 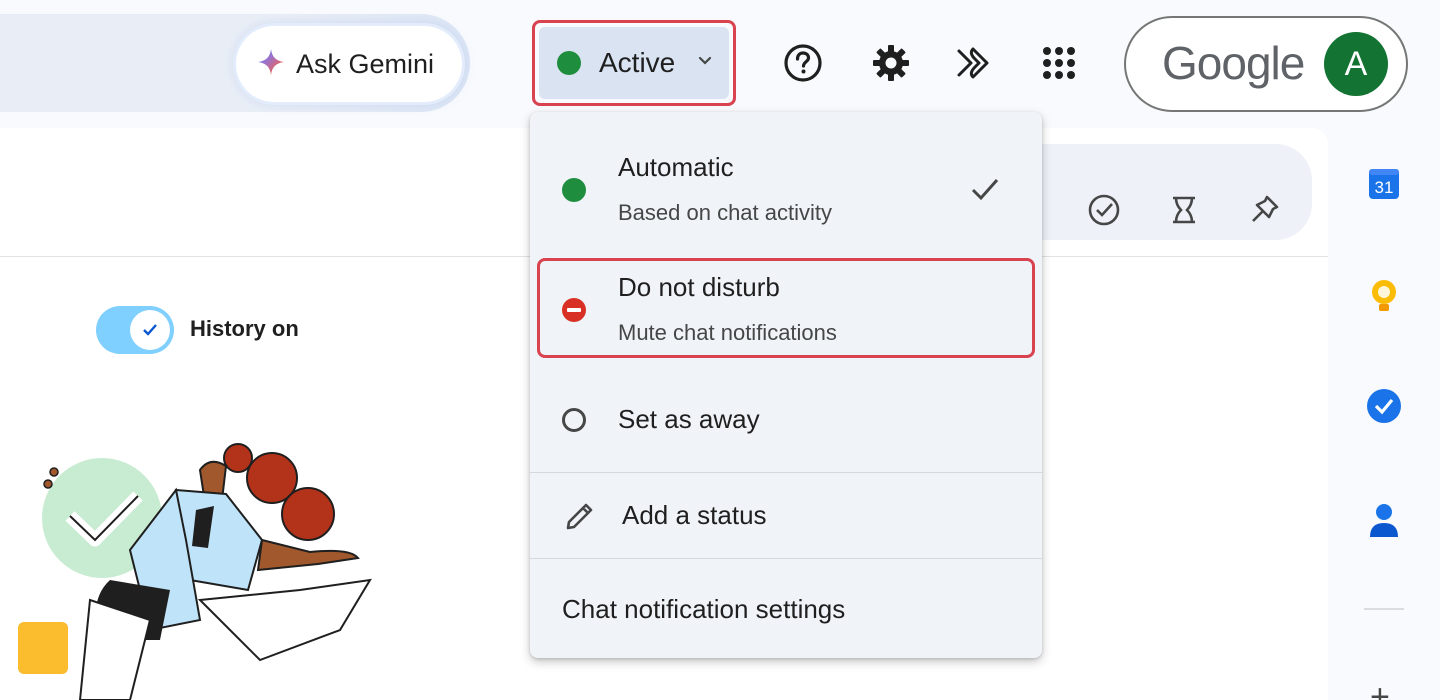 What do you see at coordinates (786, 197) in the screenshot?
I see `menu-item-automatic: Automatic Based on chat activity` at bounding box center [786, 197].